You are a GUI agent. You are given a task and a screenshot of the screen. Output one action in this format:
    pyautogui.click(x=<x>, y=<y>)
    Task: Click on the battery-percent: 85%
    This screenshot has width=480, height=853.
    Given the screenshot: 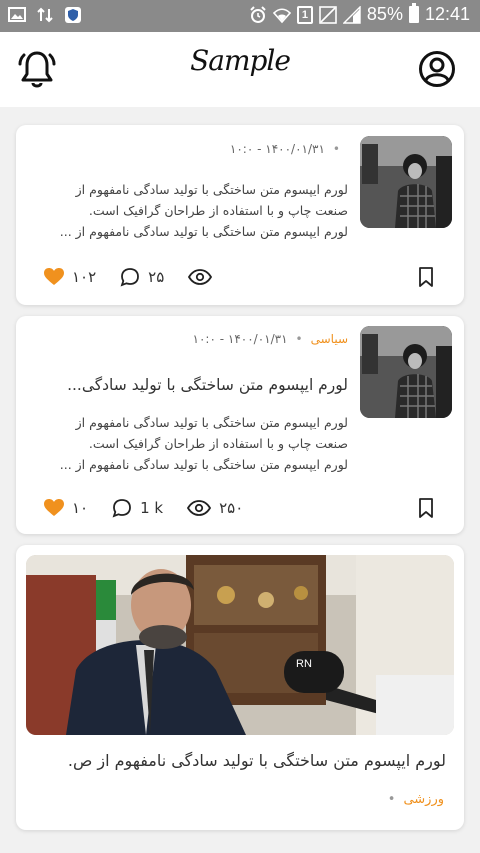 What is the action you would take?
    pyautogui.click(x=384, y=14)
    